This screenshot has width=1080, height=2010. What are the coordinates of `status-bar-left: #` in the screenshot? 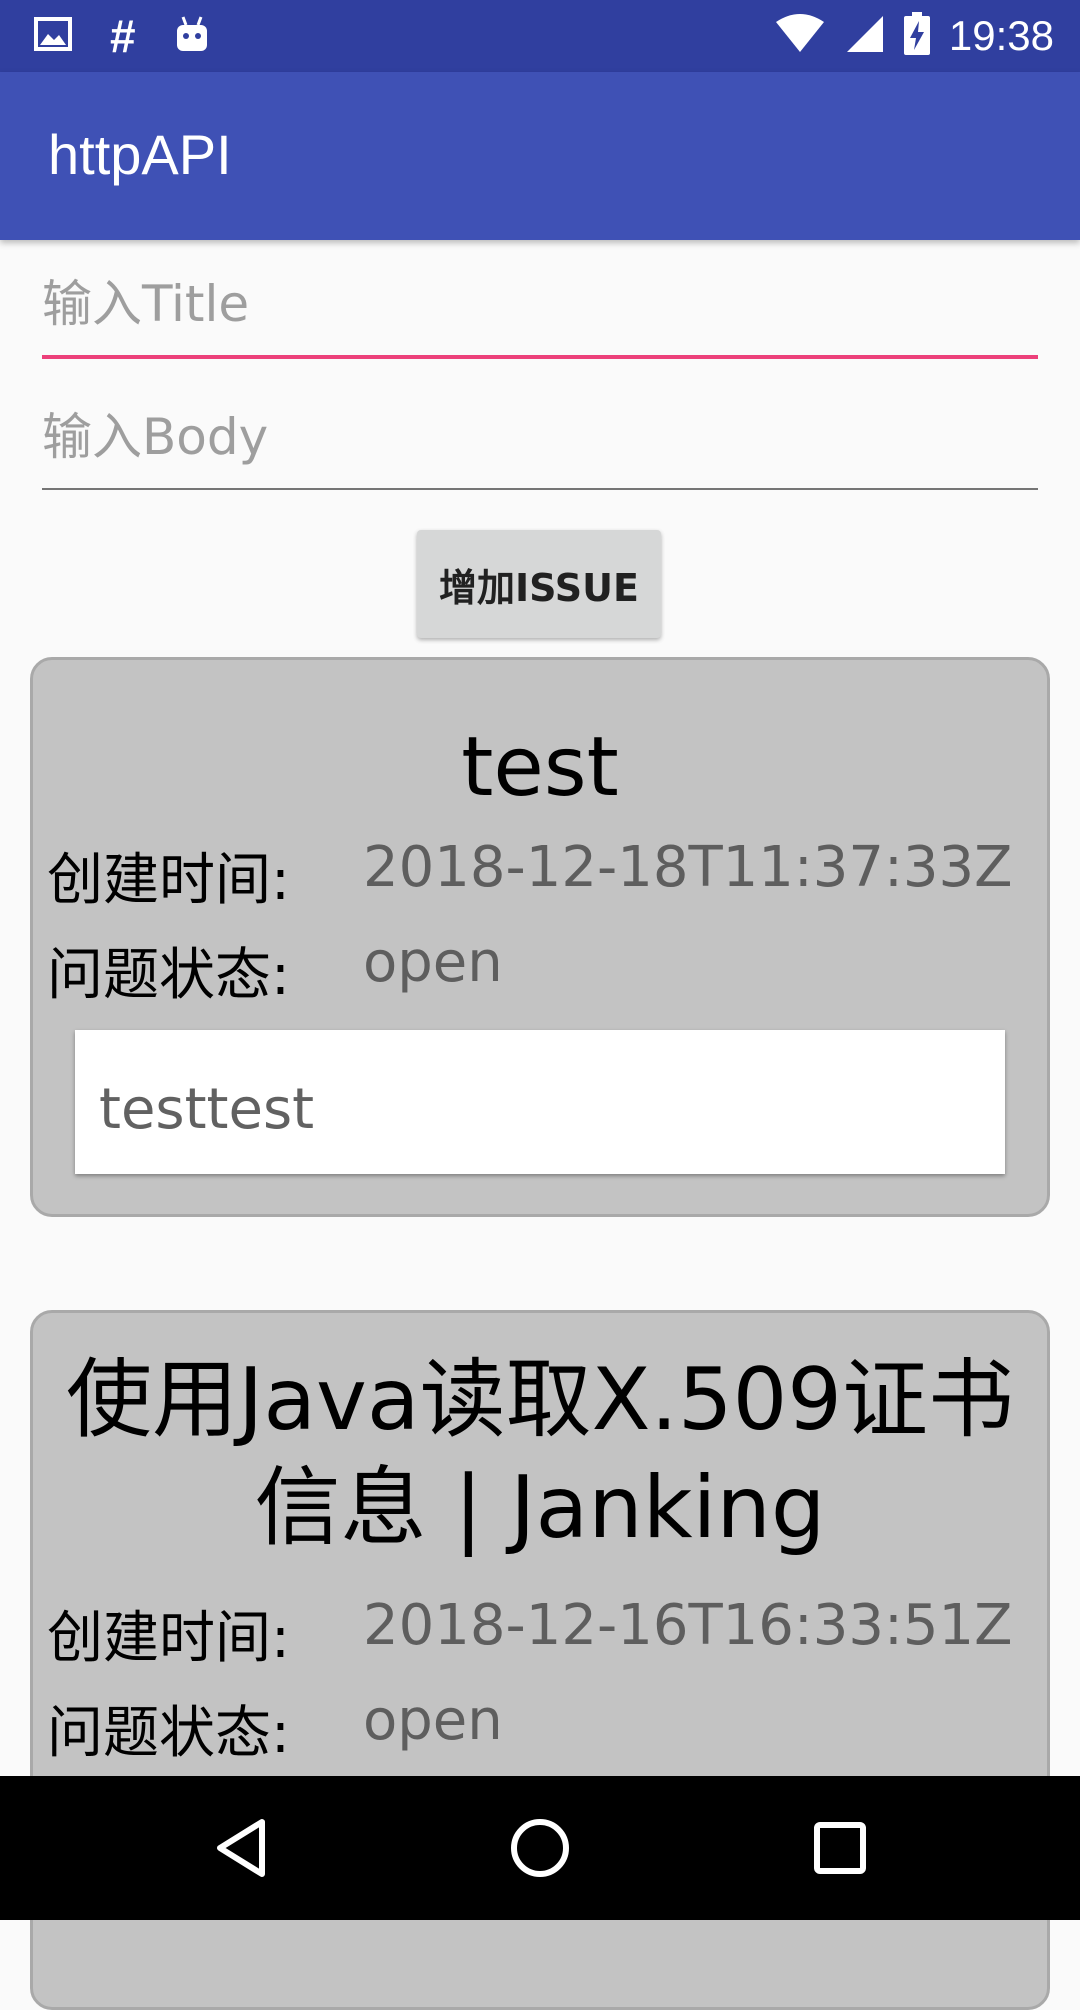 It's located at (122, 36).